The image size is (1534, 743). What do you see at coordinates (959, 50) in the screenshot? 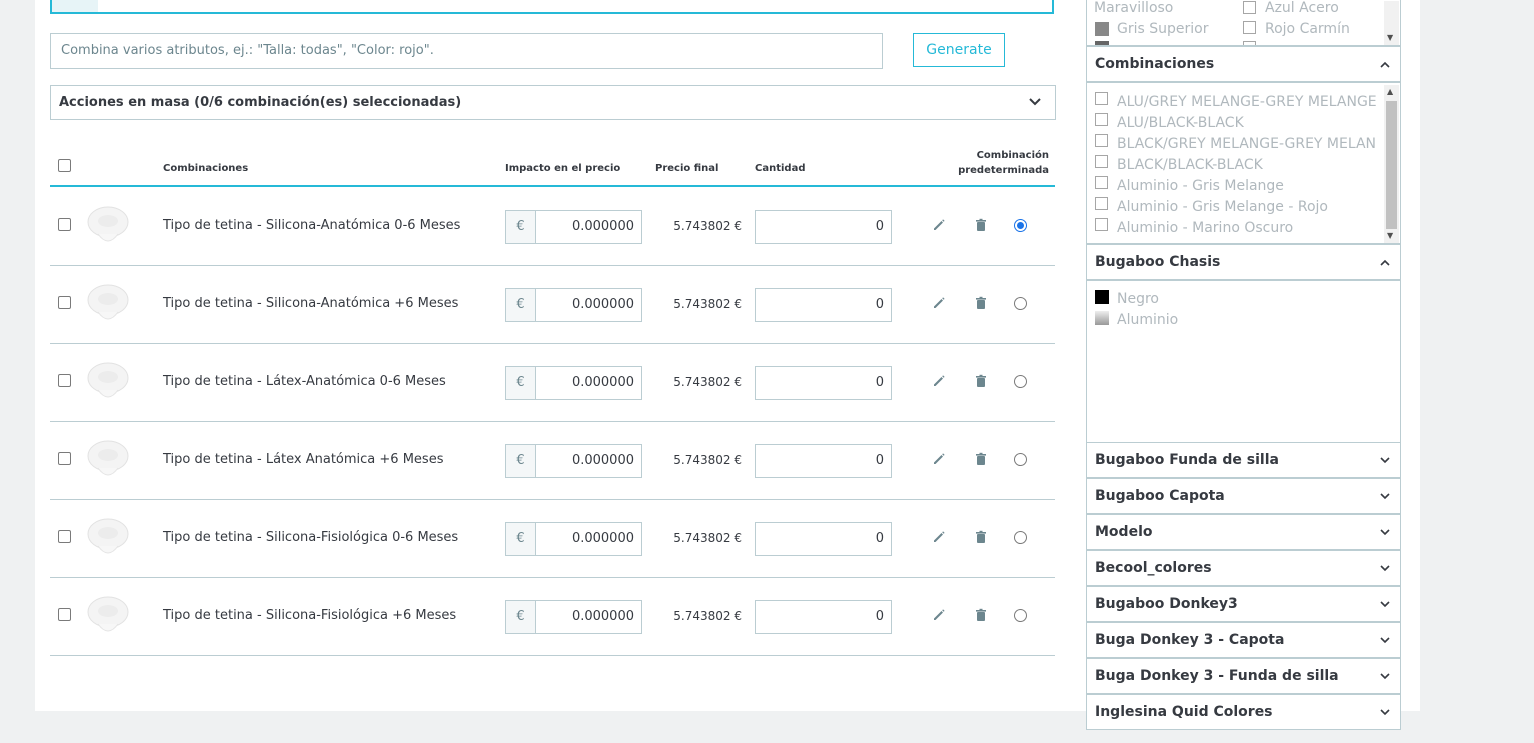
I see `generate-button: Generate` at bounding box center [959, 50].